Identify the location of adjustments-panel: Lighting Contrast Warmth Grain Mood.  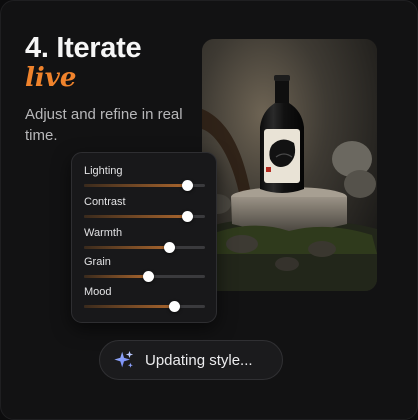
(144, 237).